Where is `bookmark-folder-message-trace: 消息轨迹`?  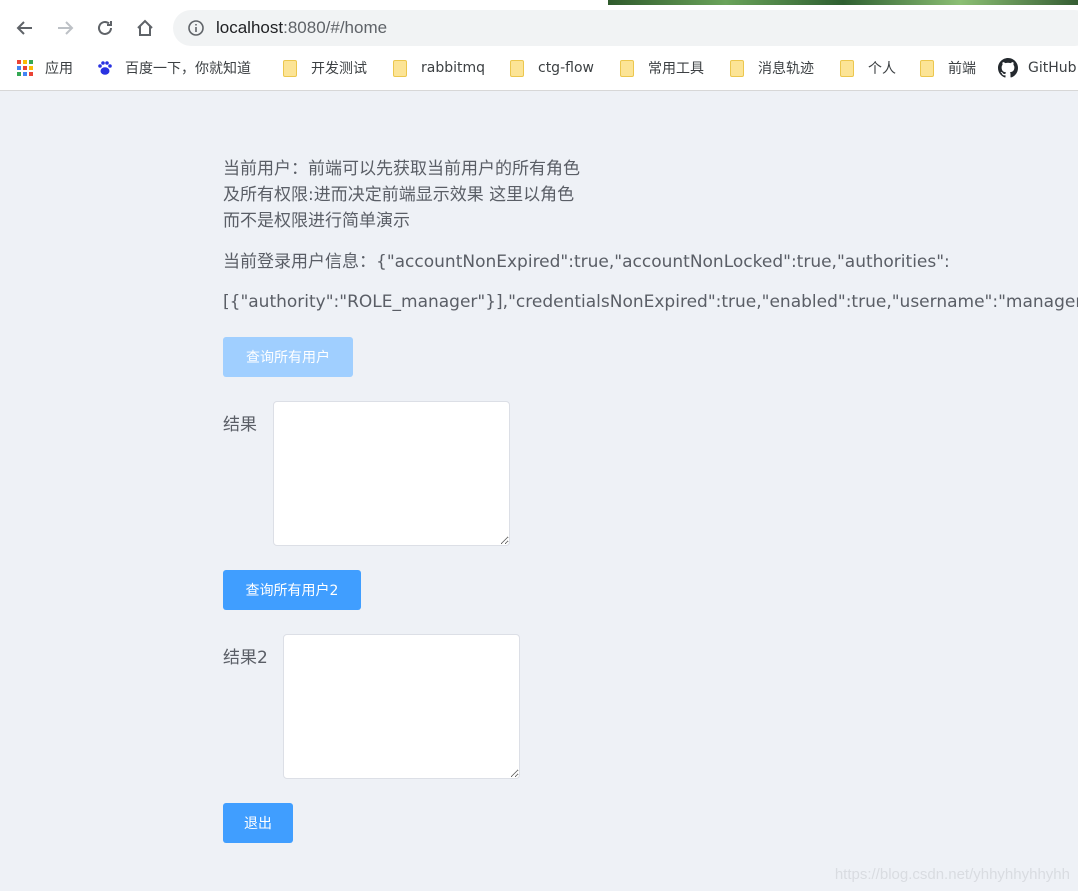 bookmark-folder-message-trace: 消息轨迹 is located at coordinates (772, 68).